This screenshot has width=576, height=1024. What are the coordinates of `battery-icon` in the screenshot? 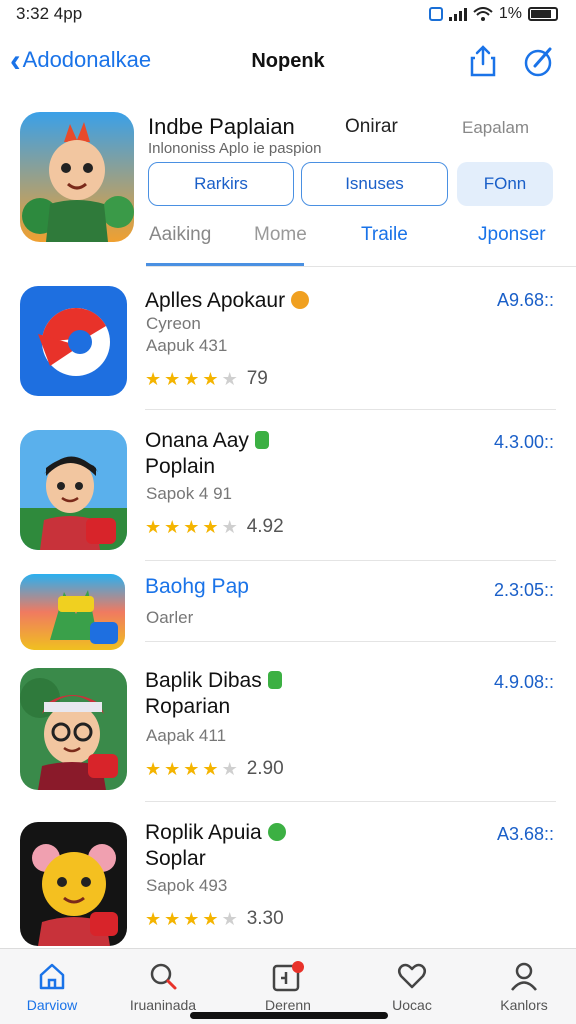 It's located at (543, 14).